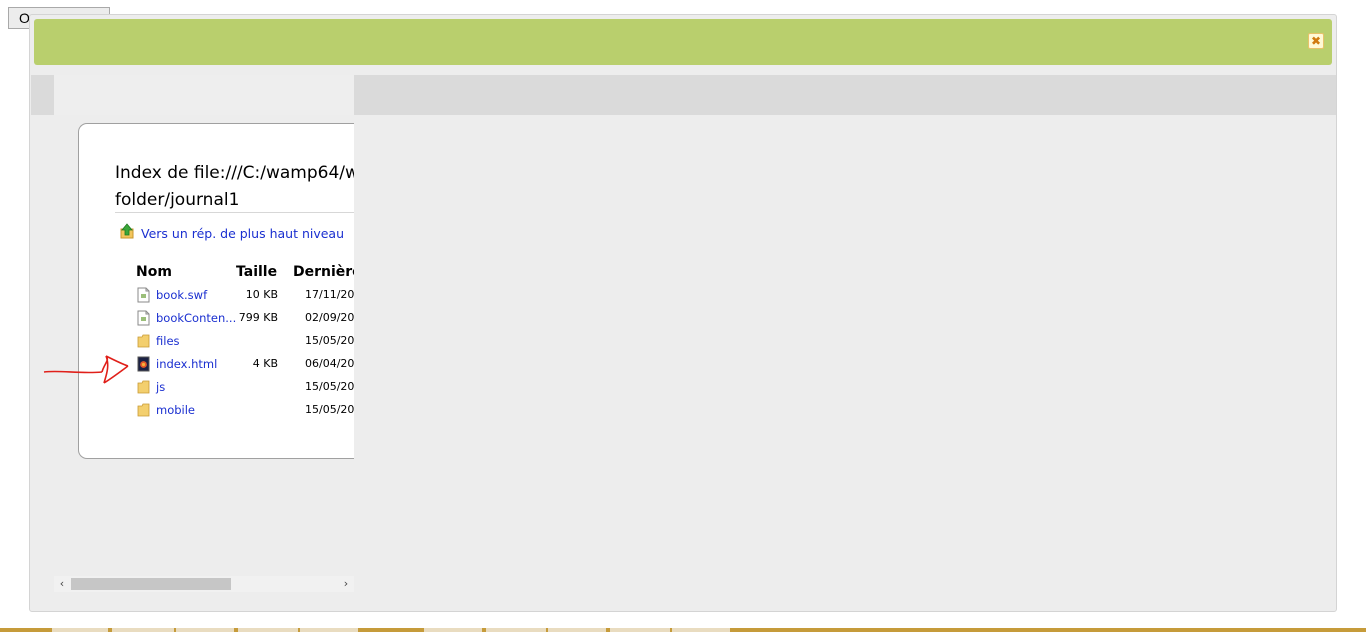  I want to click on scroll-right-icon: ›, so click(346, 584).